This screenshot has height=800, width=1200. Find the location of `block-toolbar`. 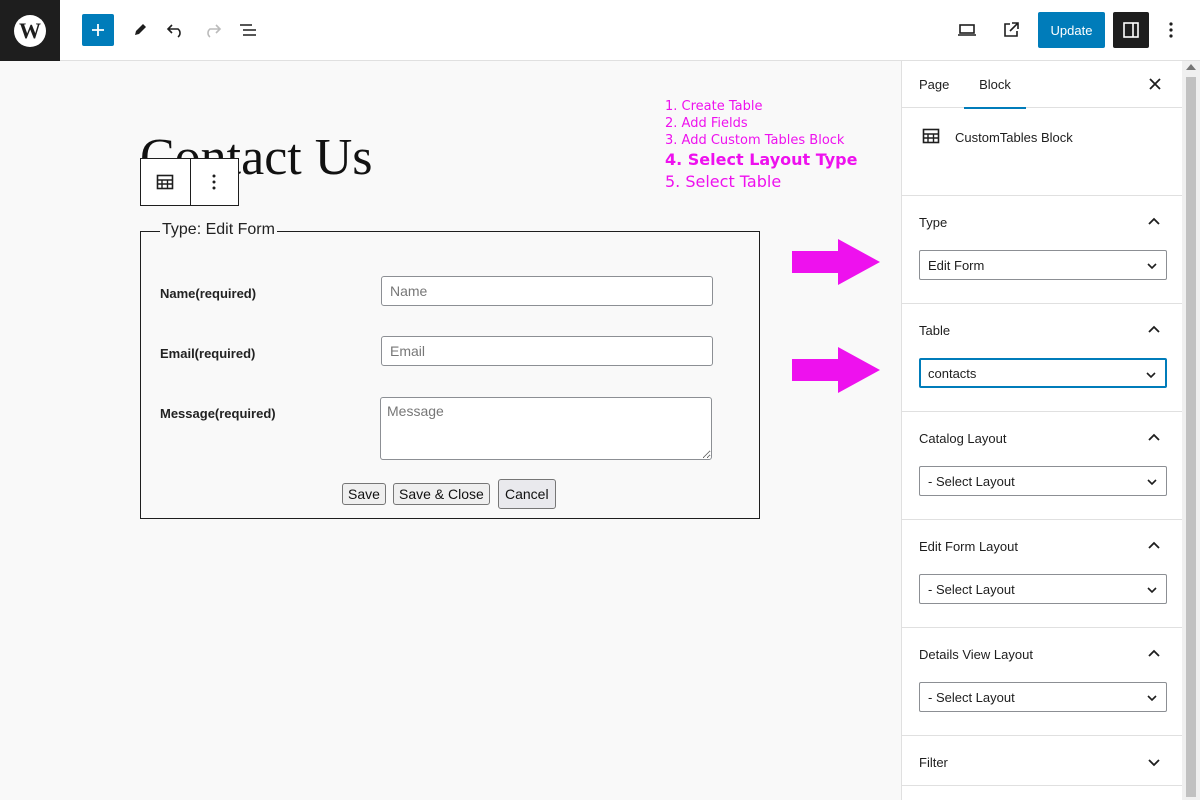

block-toolbar is located at coordinates (189, 182).